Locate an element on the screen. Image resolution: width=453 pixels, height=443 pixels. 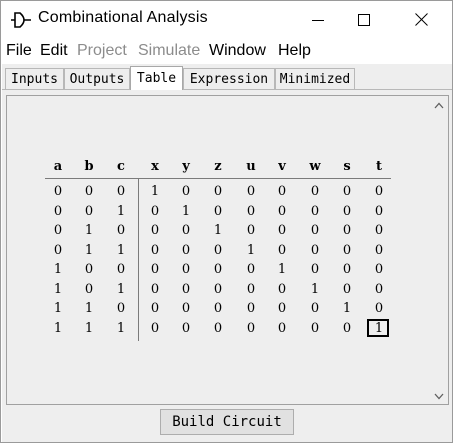
table-cell-u: 1 is located at coordinates (251, 250).